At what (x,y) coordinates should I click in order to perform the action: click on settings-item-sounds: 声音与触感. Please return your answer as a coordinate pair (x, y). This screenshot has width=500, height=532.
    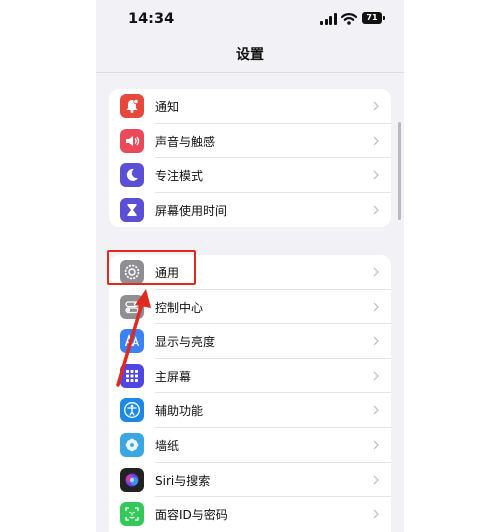
    Looking at the image, I should click on (250, 141).